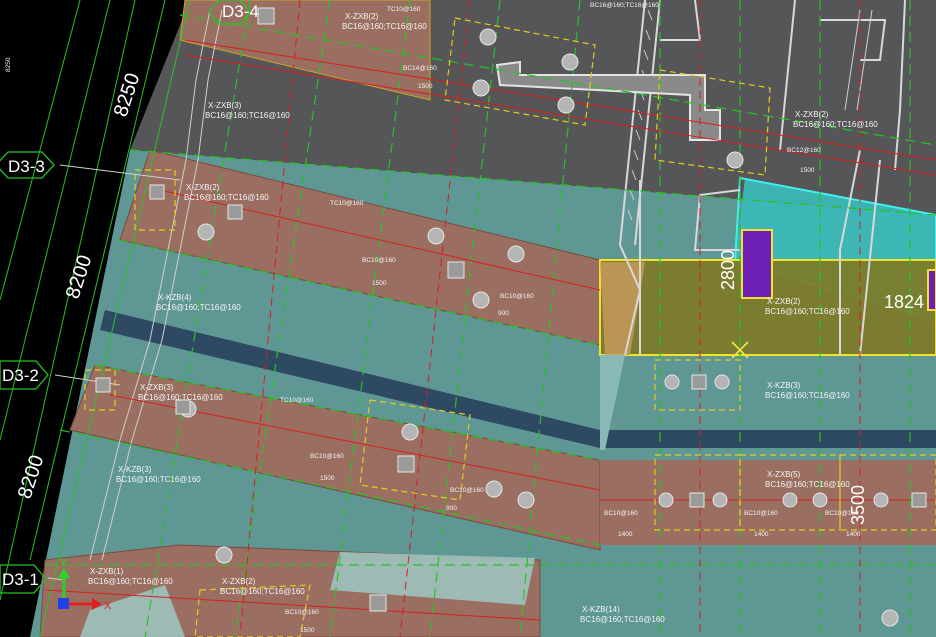 The height and width of the screenshot is (637, 936). What do you see at coordinates (420, 68) in the screenshot?
I see `rebar-note: BC14@160` at bounding box center [420, 68].